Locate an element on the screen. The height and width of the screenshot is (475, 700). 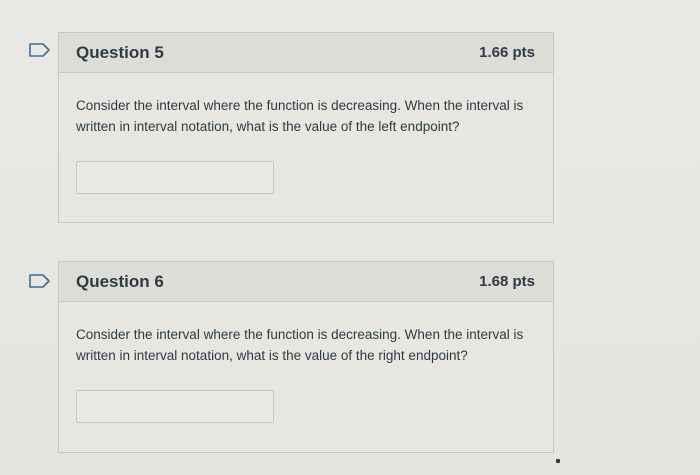
question-header: Question 5 1.66 pts is located at coordinates (306, 53).